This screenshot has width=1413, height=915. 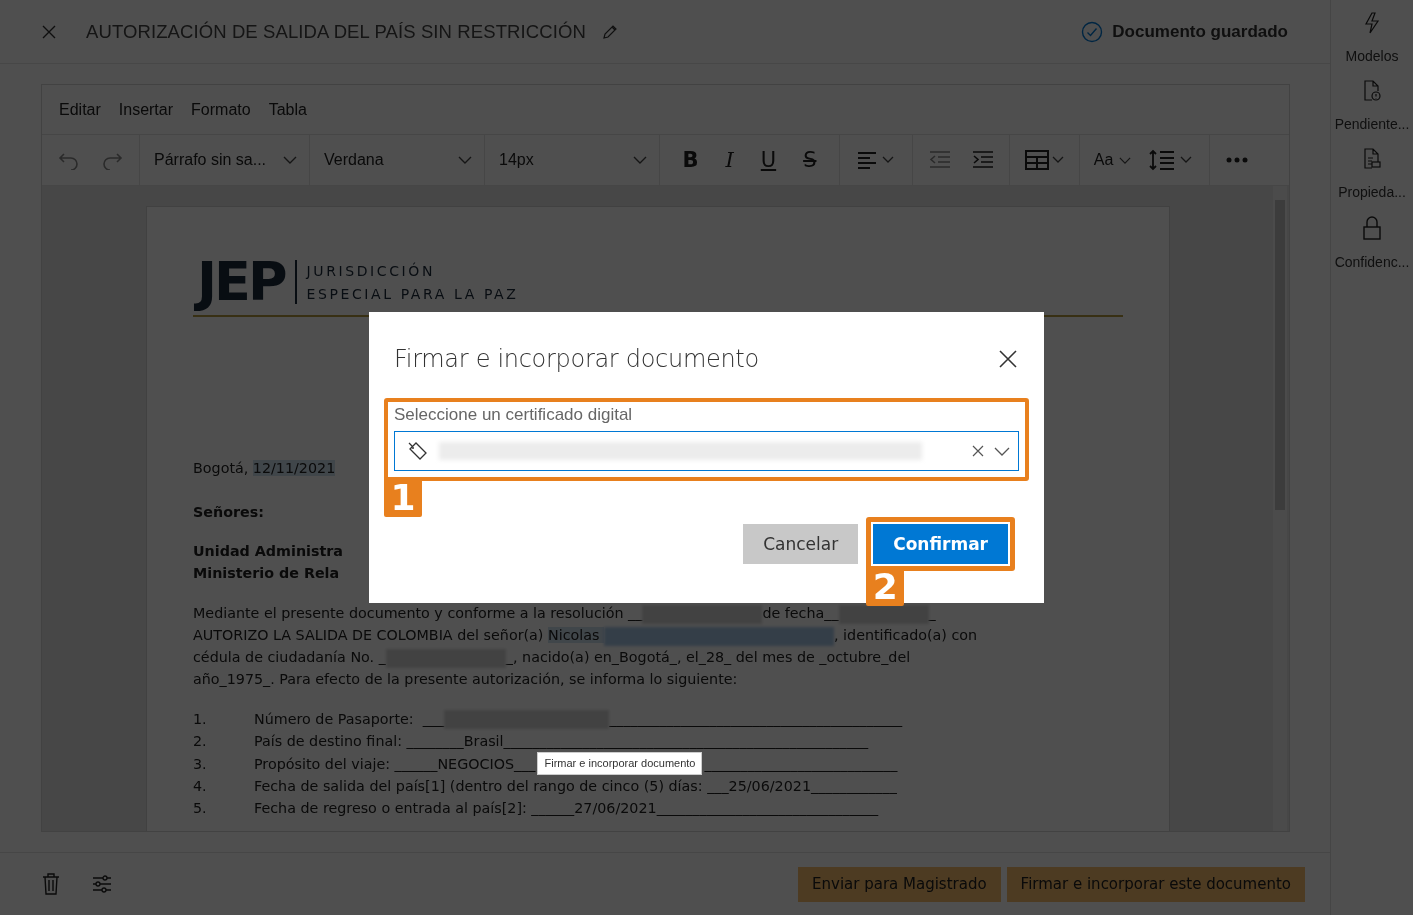 I want to click on certificate-dropdown, so click(x=706, y=451).